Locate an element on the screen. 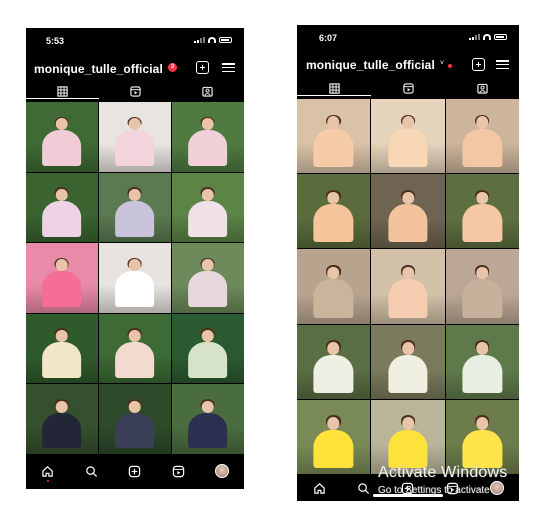 The height and width of the screenshot is (523, 547). profile-avatar is located at coordinates (222, 471).